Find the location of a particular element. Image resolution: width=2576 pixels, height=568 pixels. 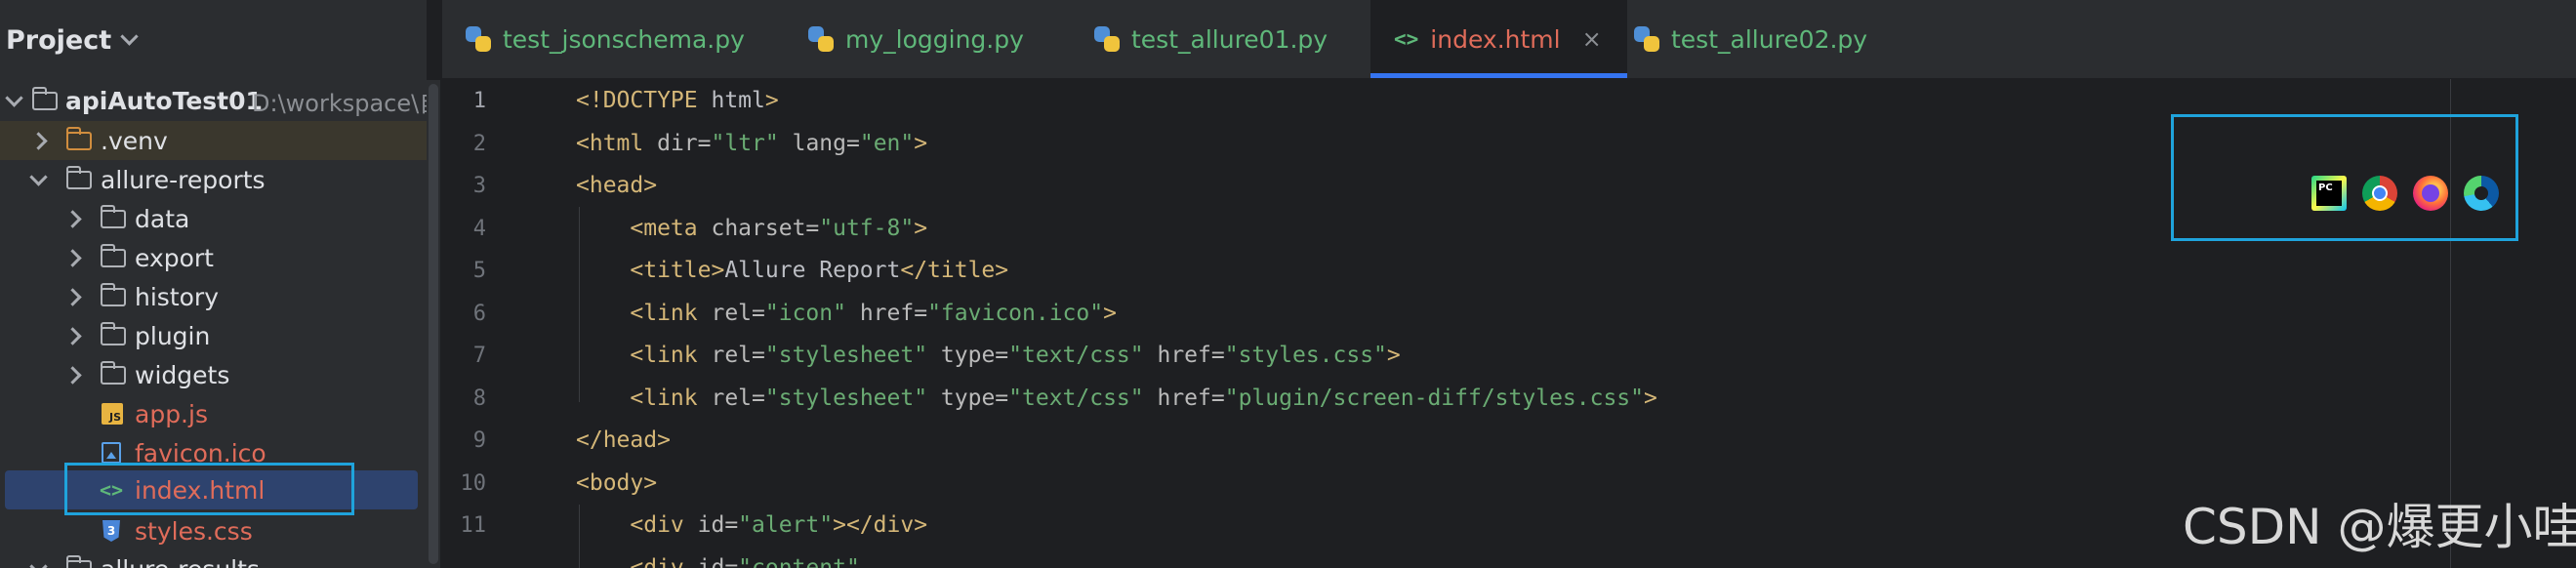

firefox-icon is located at coordinates (2430, 193).